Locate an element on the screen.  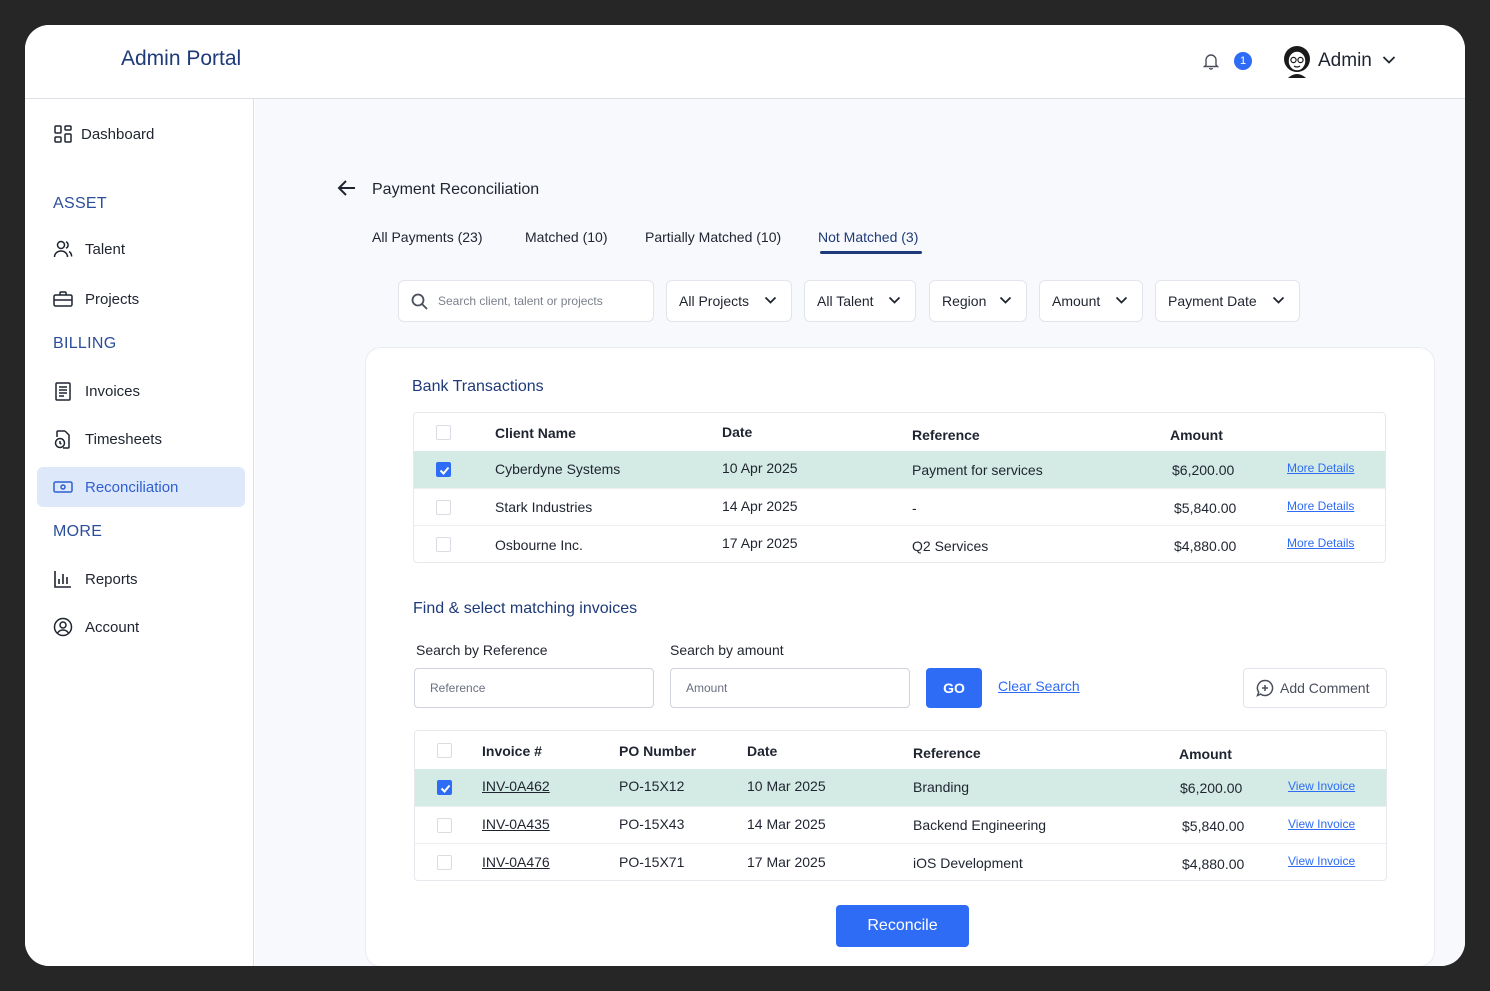
sidebar-item-label: Timesheets is located at coordinates (123, 439).